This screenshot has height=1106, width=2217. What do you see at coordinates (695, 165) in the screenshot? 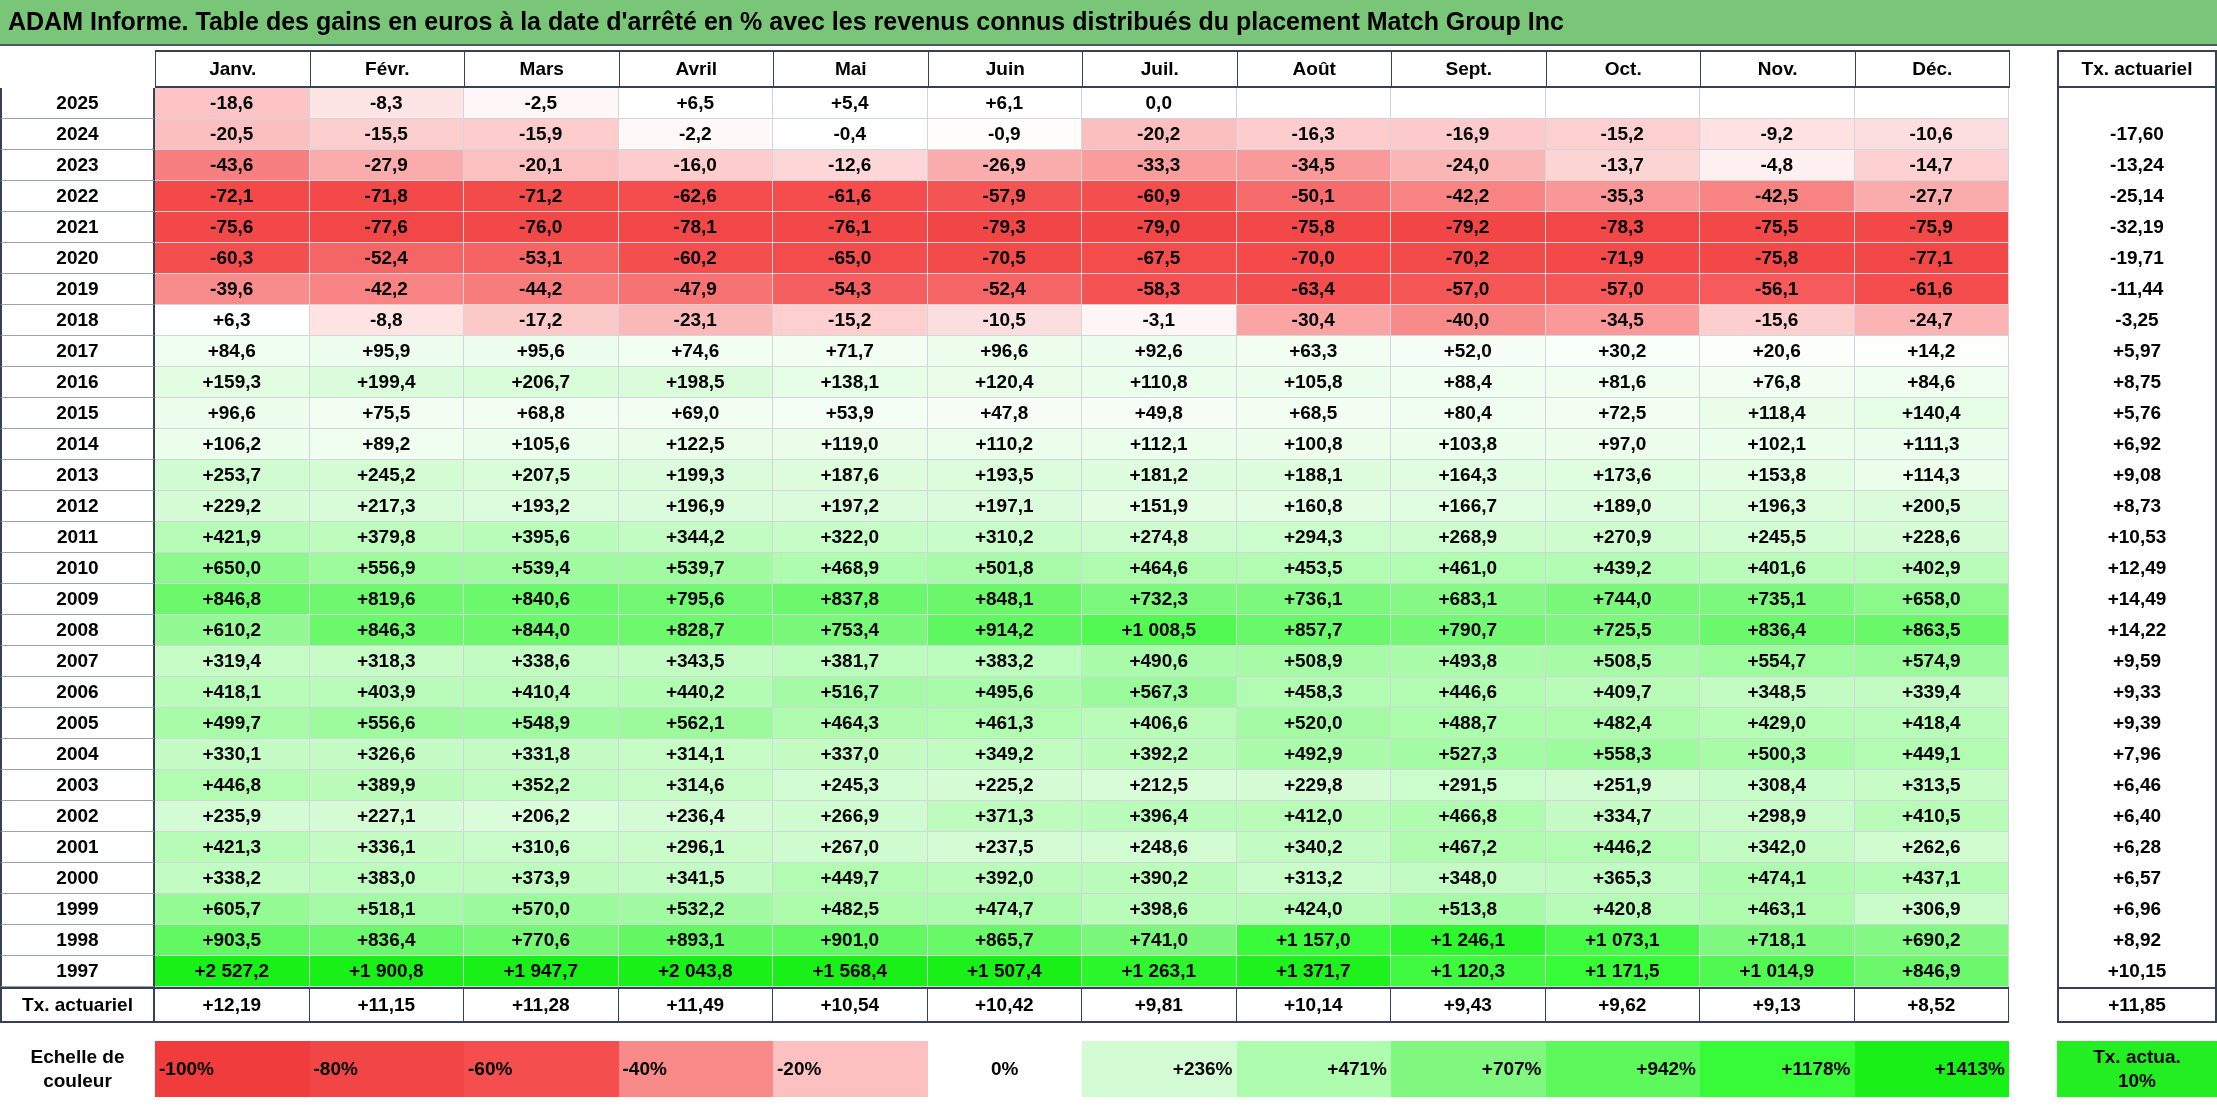
I see `table-cell: -16,0` at bounding box center [695, 165].